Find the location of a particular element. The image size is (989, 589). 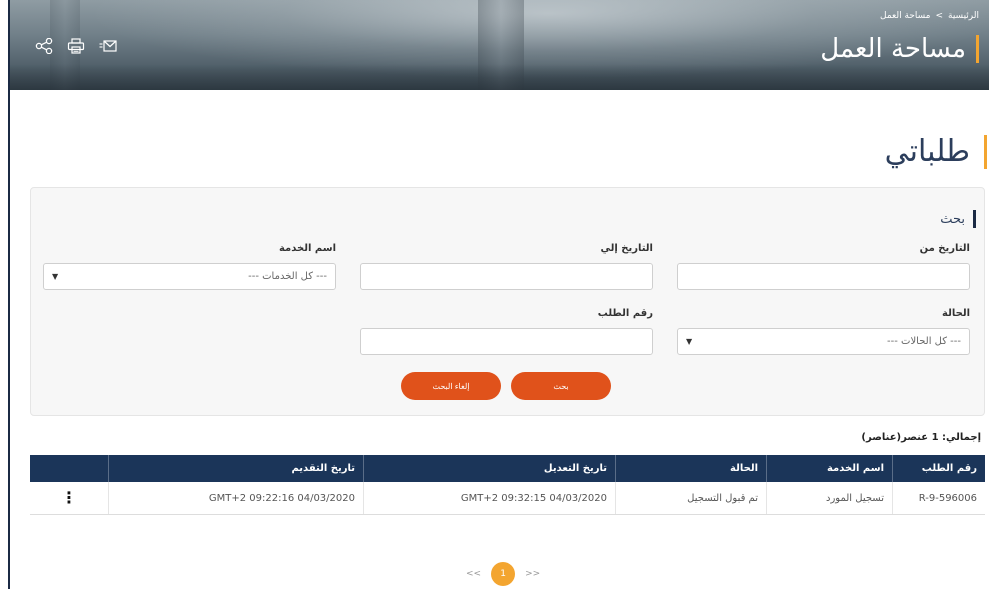

date-to-label: التاريخ إلي is located at coordinates (626, 248).